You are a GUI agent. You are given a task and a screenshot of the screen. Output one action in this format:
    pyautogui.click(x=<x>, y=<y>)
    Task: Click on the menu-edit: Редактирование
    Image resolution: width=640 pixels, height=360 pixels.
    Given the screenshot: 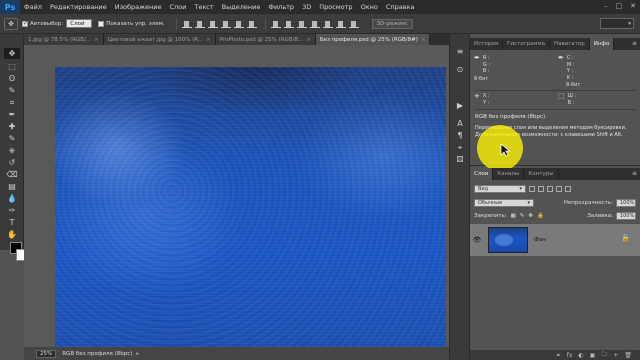 What is the action you would take?
    pyautogui.click(x=78, y=7)
    